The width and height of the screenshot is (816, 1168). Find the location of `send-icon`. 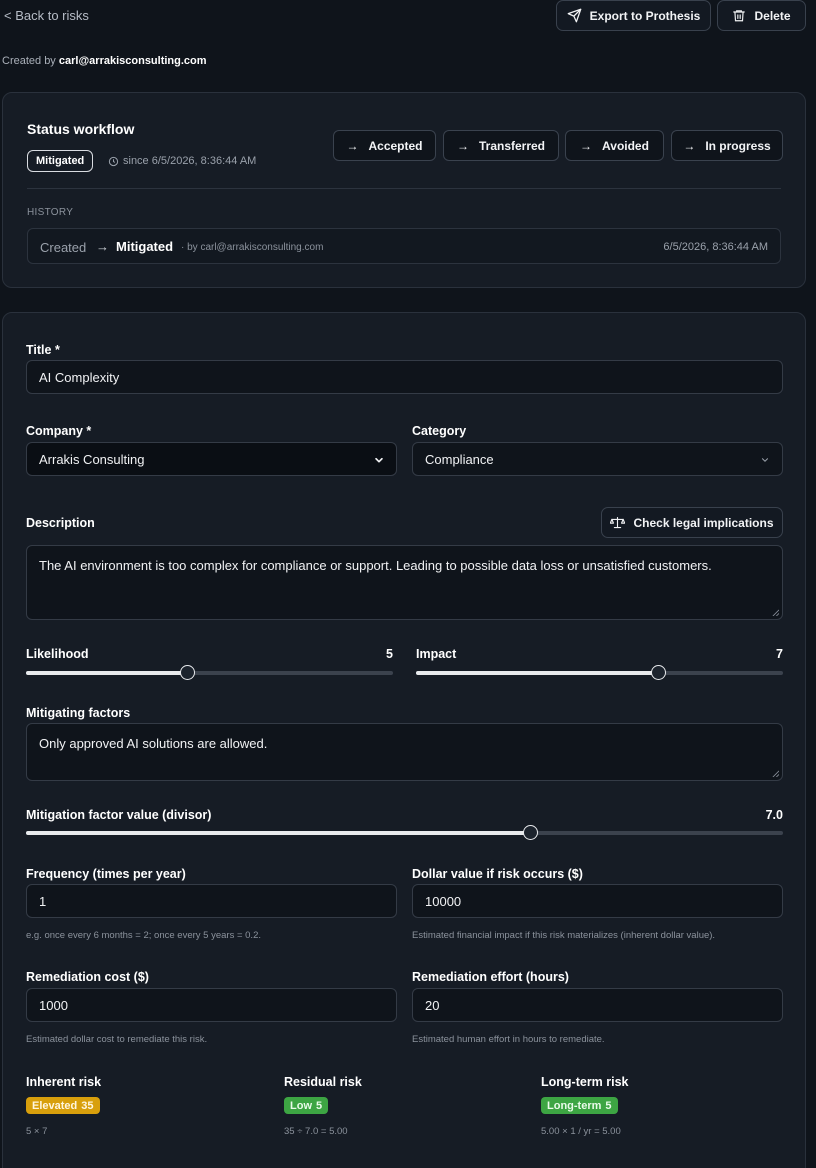

send-icon is located at coordinates (574, 15).